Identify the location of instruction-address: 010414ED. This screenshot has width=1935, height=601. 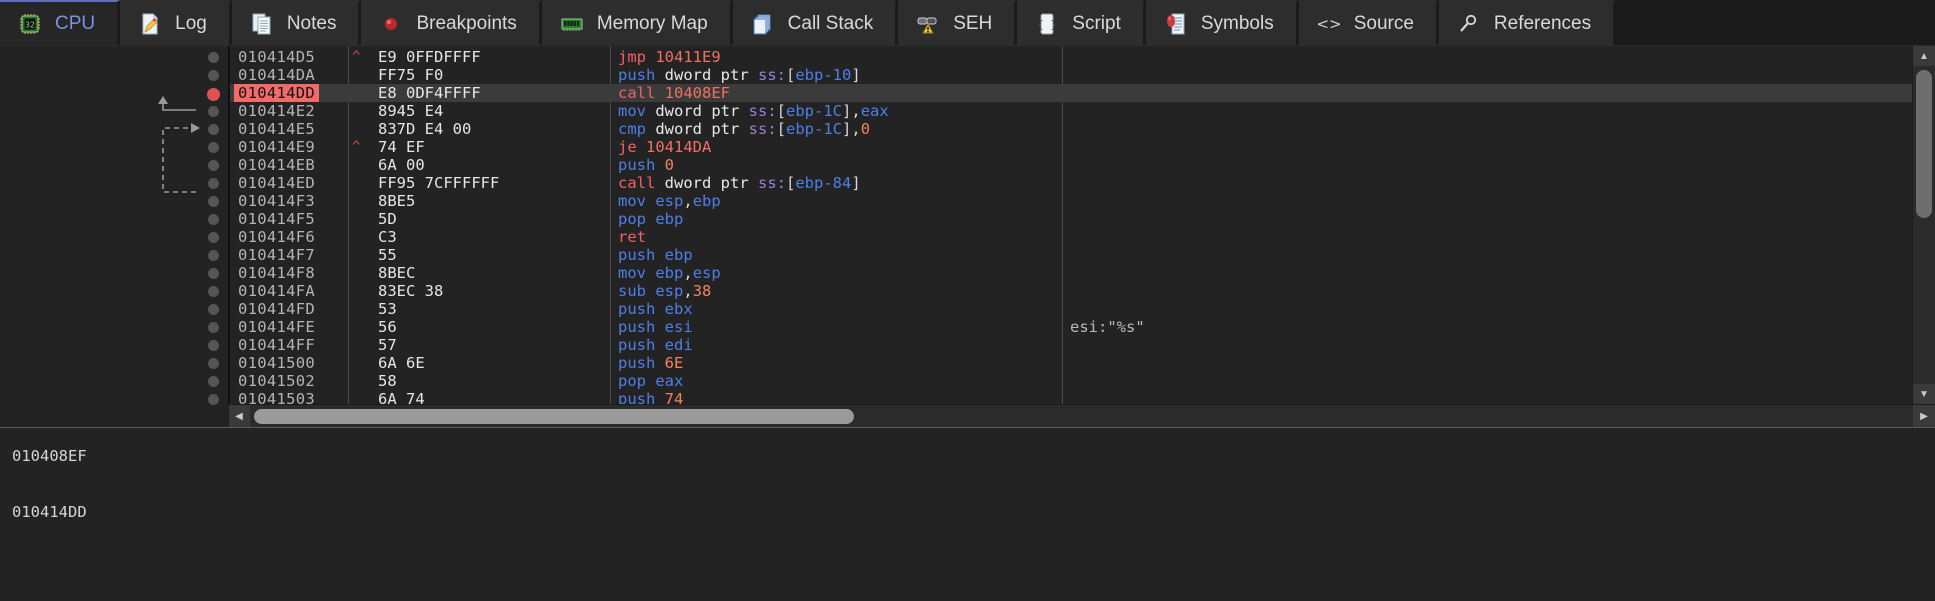
(277, 183).